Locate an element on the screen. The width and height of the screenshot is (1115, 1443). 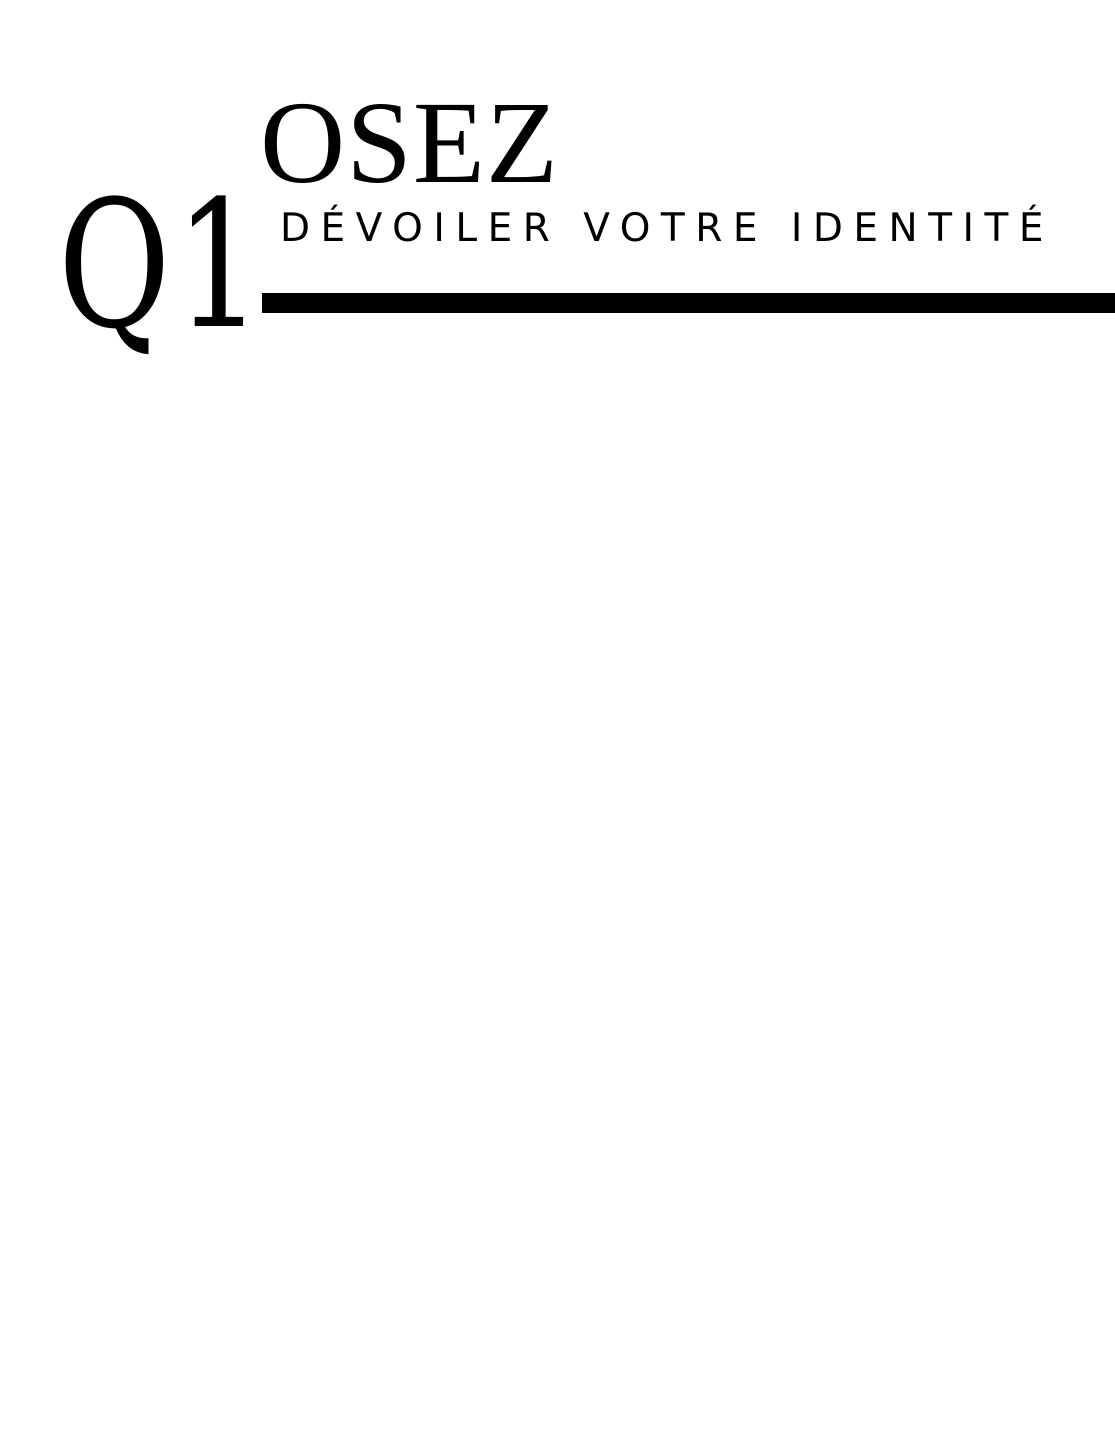
page-title: OSEZ is located at coordinates (409, 142).